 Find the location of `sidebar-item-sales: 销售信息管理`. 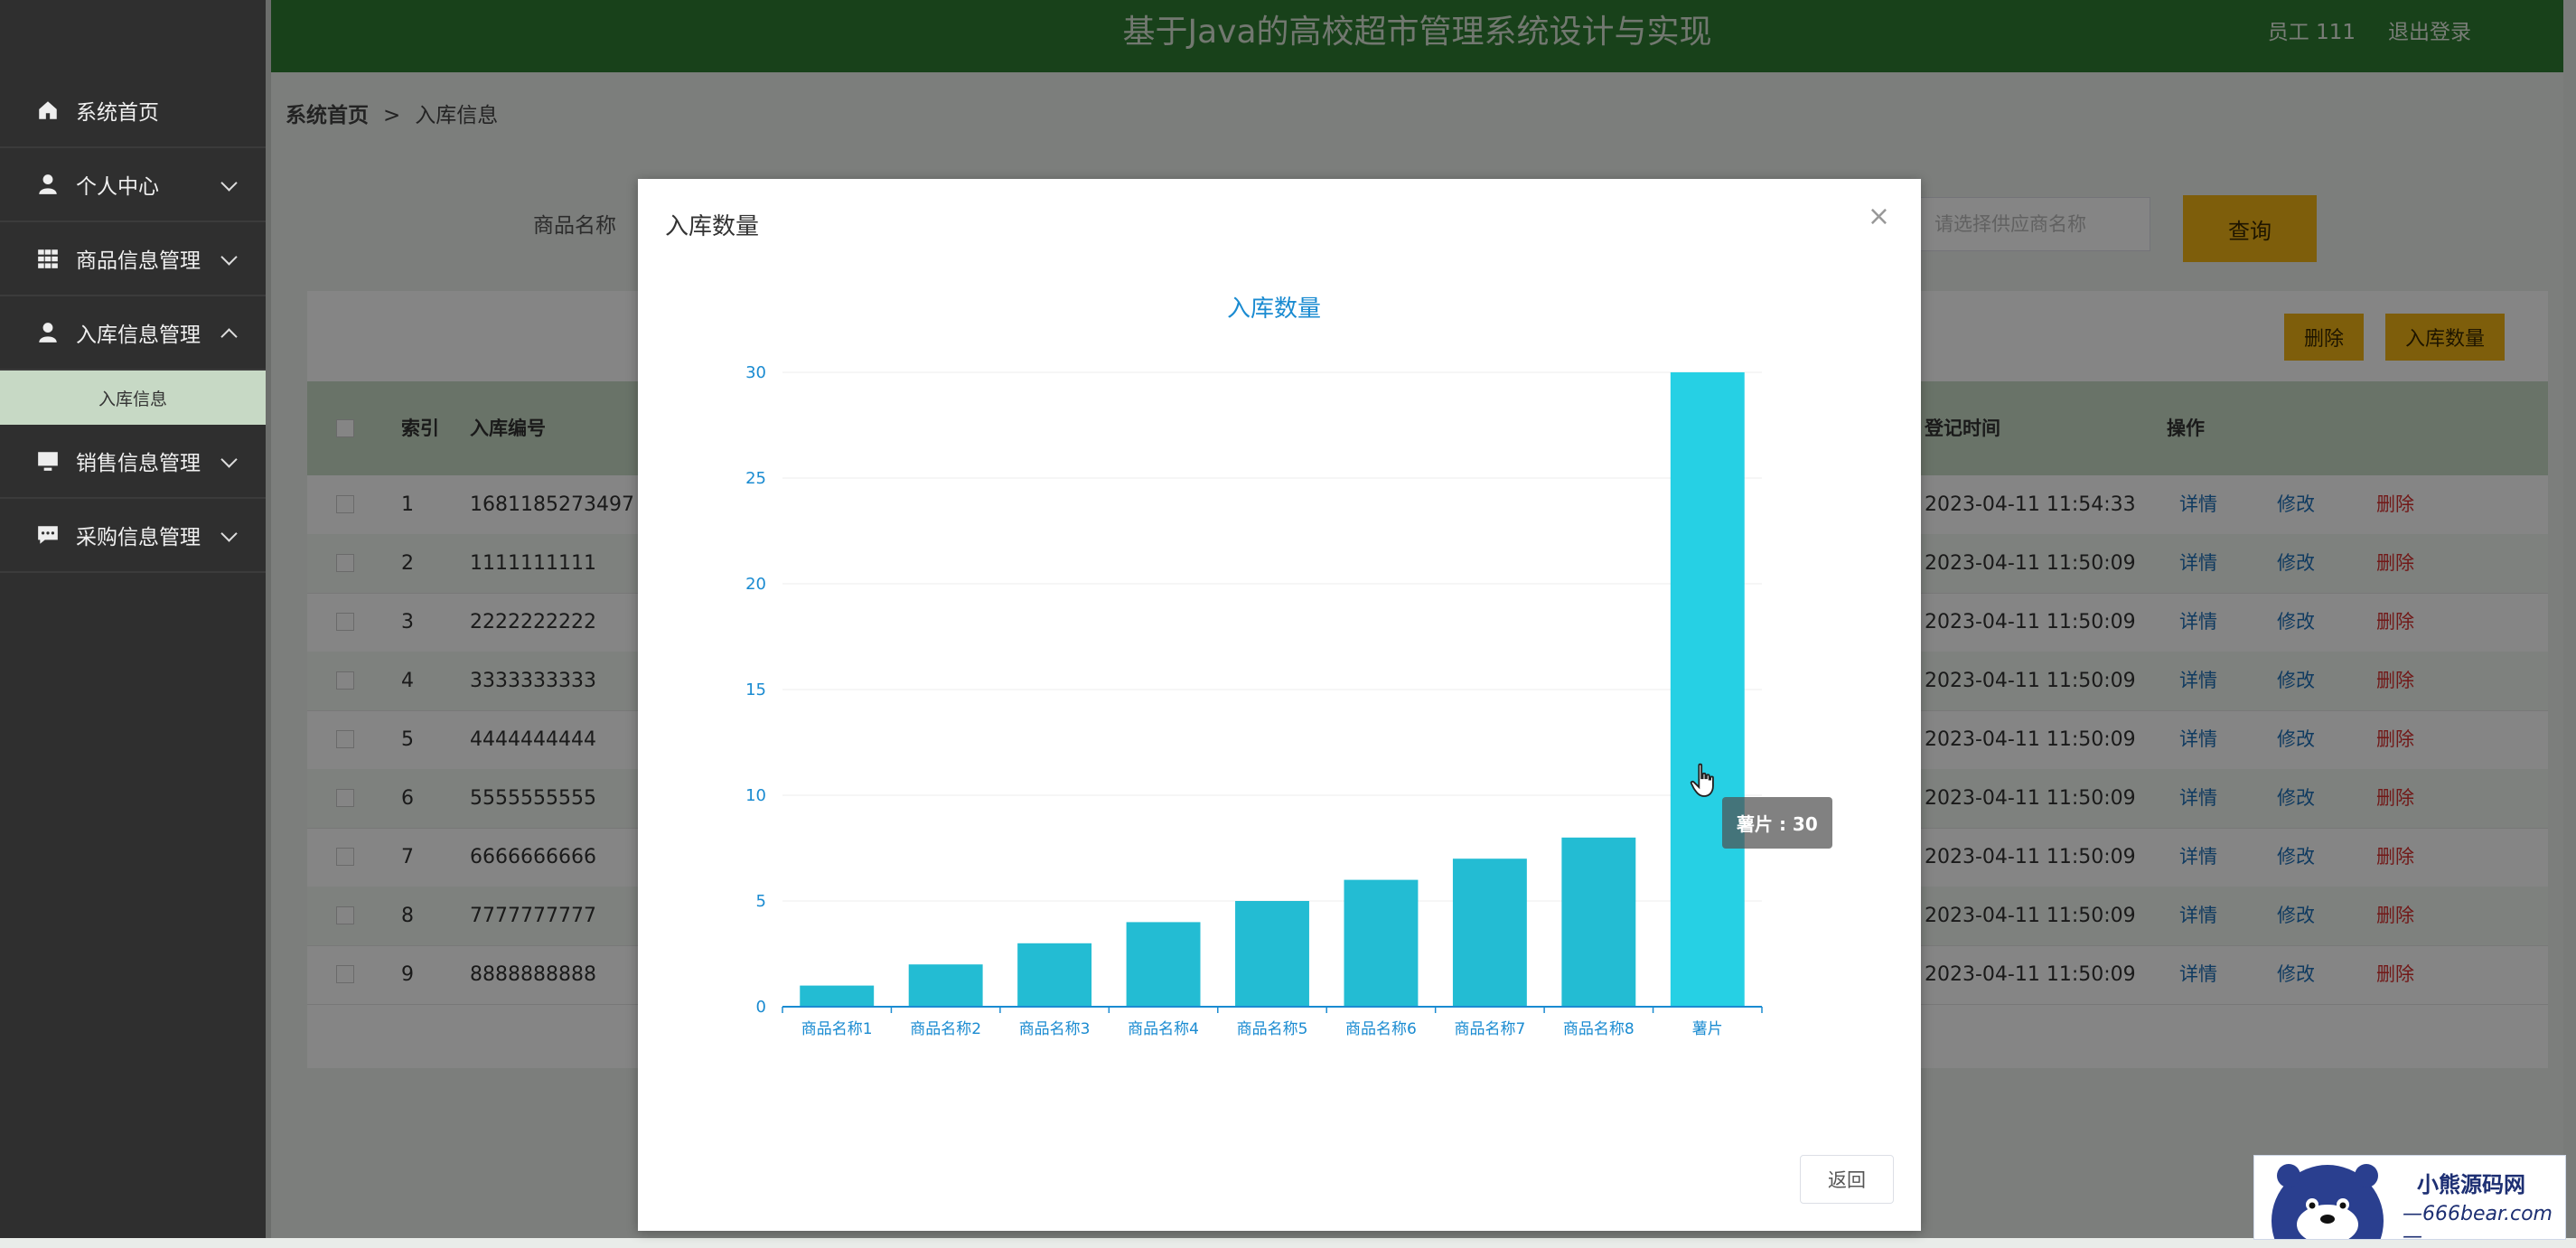

sidebar-item-sales: 销售信息管理 is located at coordinates (133, 462).